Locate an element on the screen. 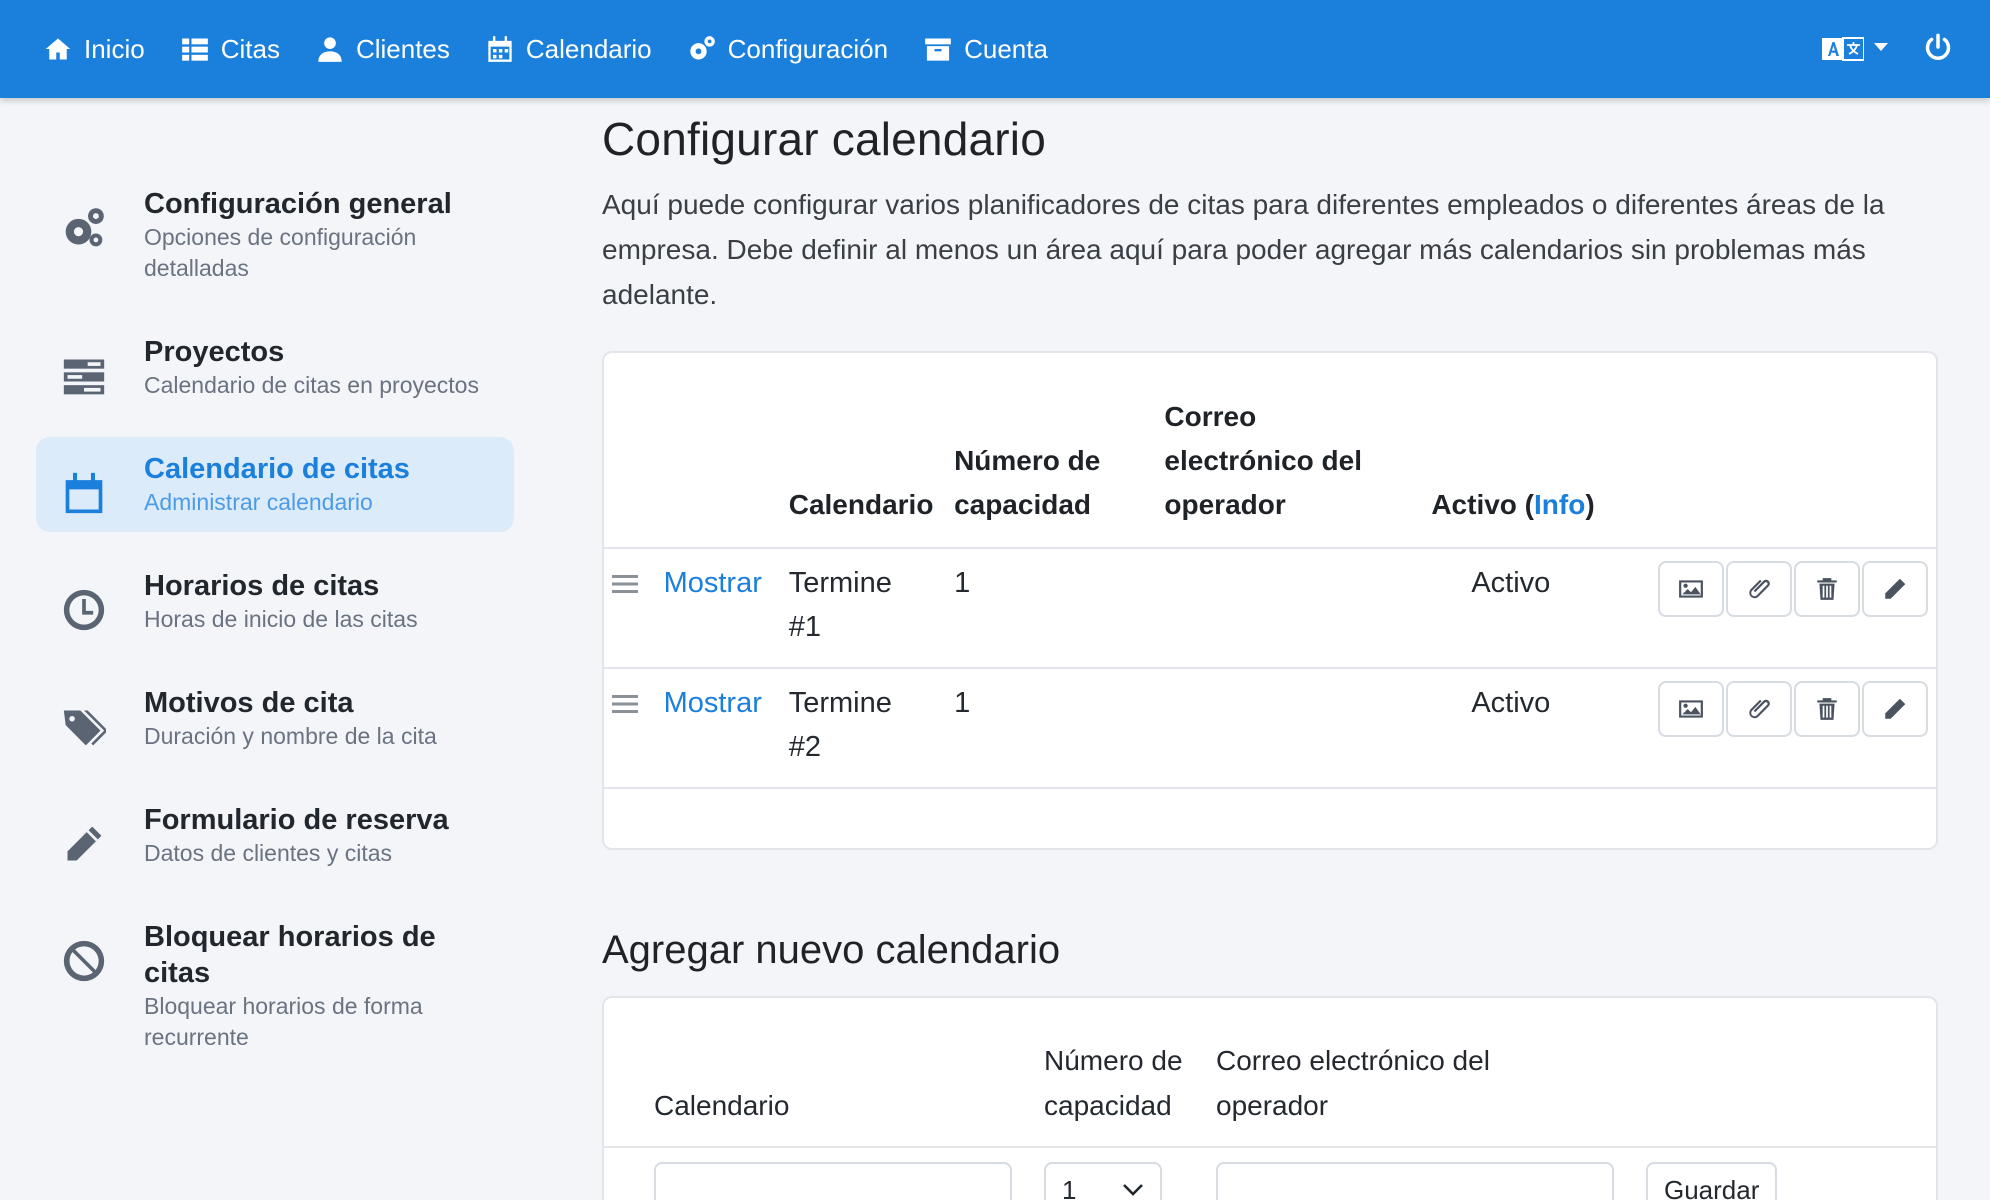 The image size is (1990, 1200). ban-icon is located at coordinates (84, 961).